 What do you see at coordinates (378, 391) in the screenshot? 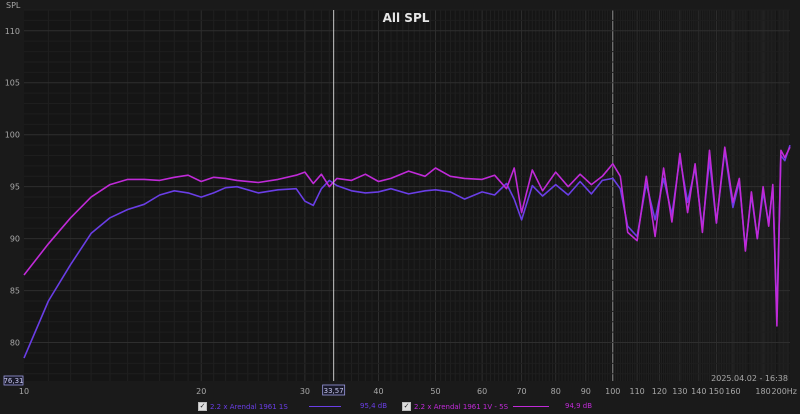
I see `x-tick-label: 40` at bounding box center [378, 391].